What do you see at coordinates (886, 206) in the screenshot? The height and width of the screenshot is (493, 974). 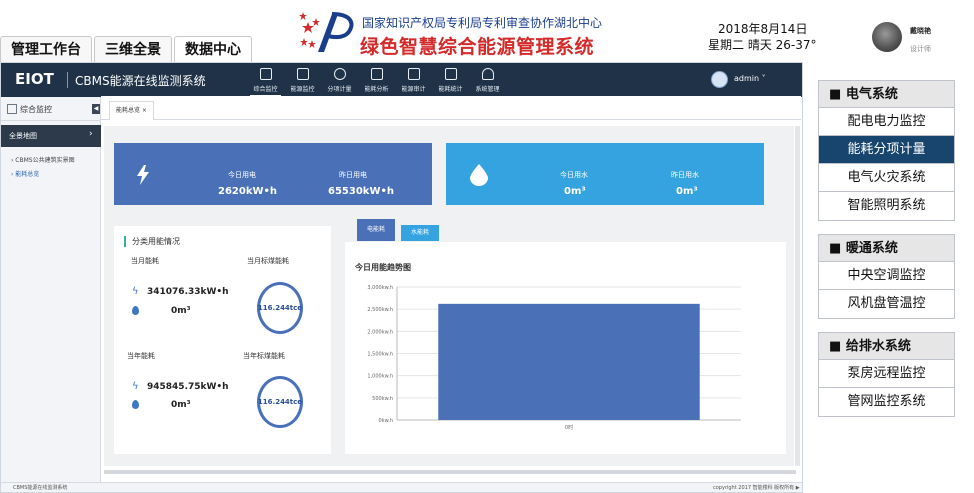 I see `menu-item-smart-lighting: 智能照明系统` at bounding box center [886, 206].